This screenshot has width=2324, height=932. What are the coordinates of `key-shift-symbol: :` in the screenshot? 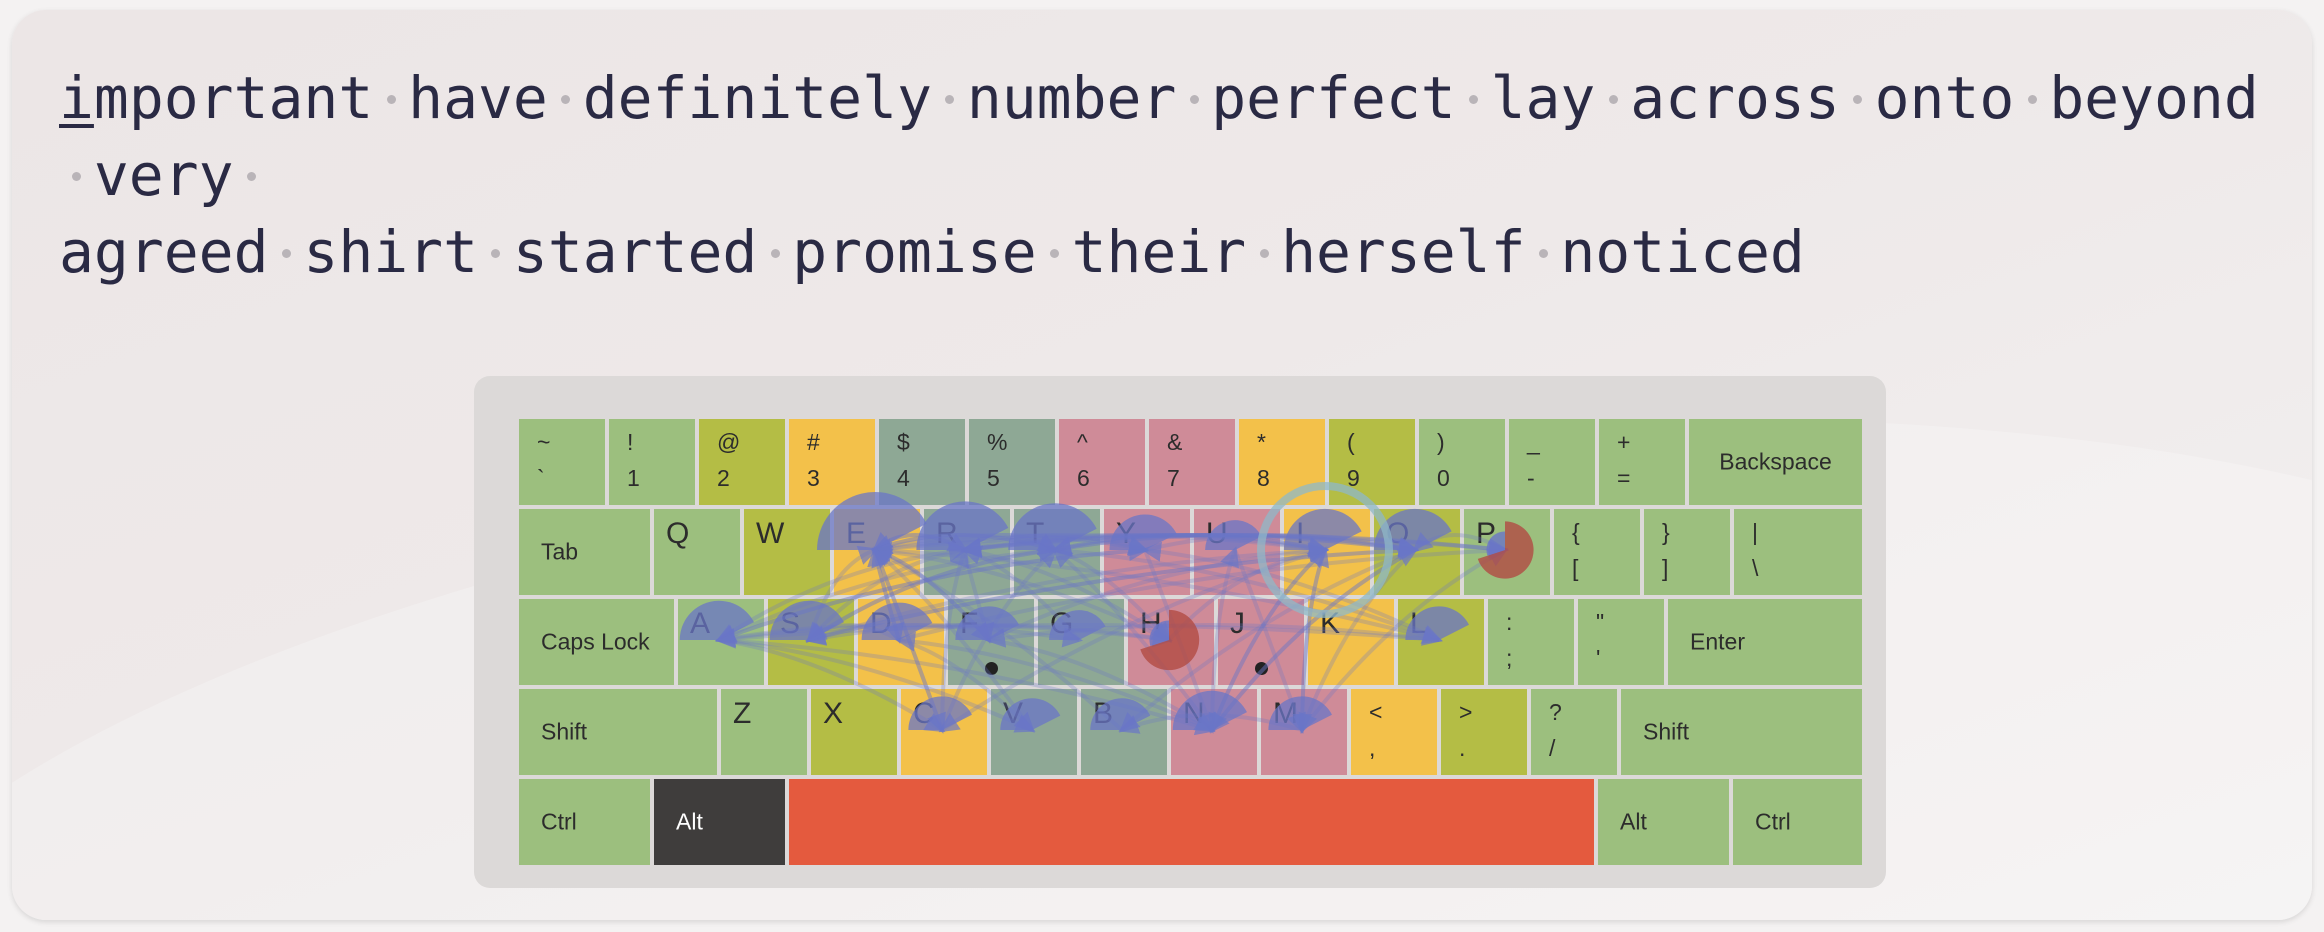 It's located at (1509, 622).